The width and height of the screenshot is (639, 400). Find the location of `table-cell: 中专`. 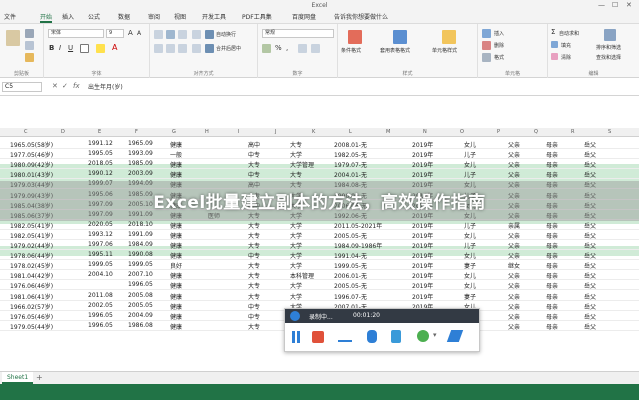

table-cell: 中专 is located at coordinates (254, 174).